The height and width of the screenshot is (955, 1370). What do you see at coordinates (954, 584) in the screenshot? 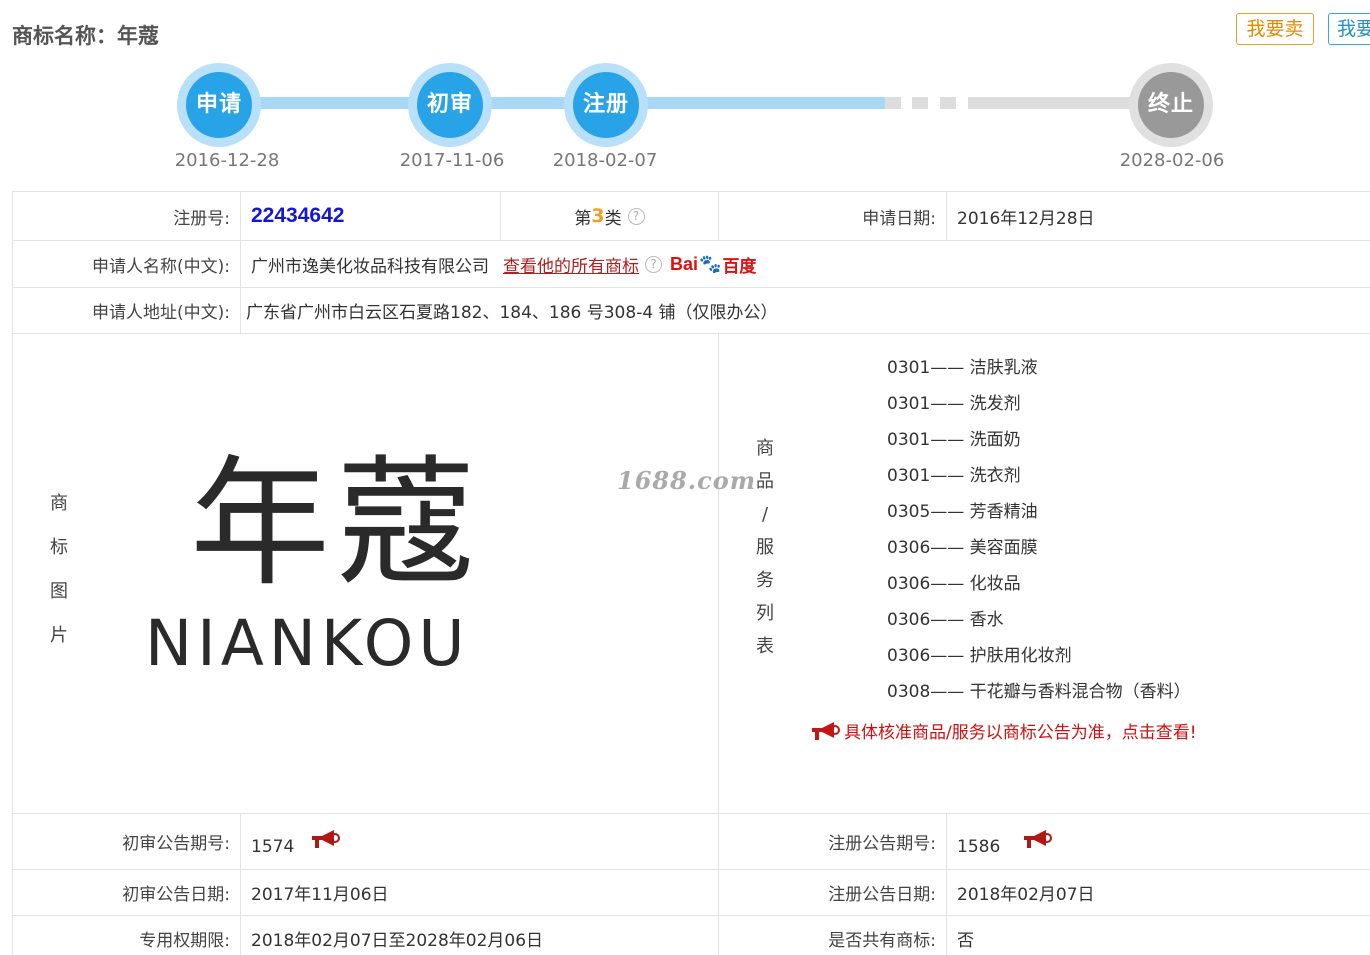
I see `list-item: 0306—— 化妆品` at bounding box center [954, 584].